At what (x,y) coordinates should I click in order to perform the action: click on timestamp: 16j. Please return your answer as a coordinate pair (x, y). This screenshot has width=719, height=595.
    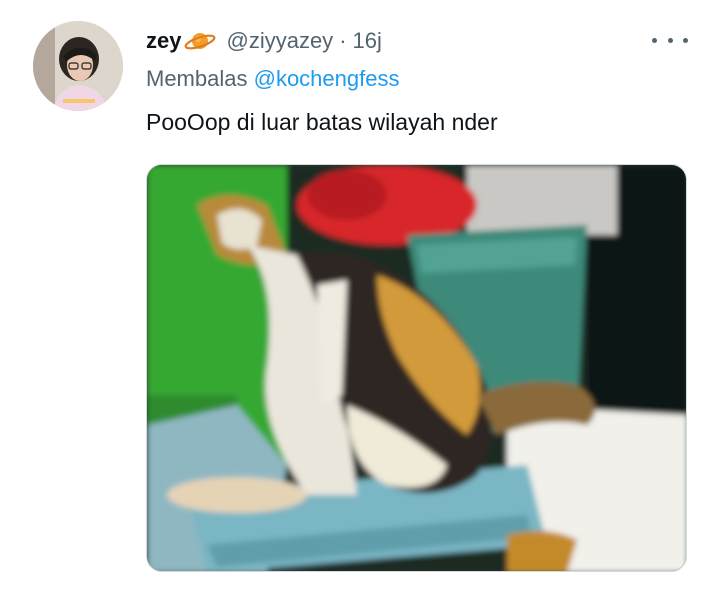
    Looking at the image, I should click on (367, 41).